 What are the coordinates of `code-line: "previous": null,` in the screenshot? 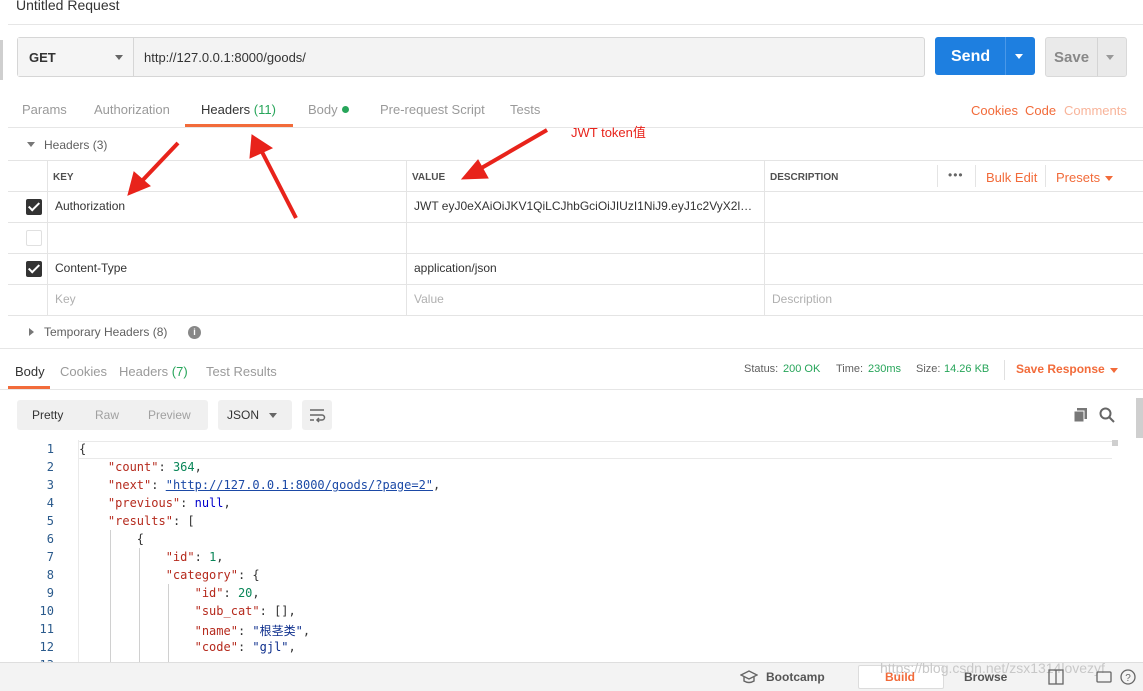 It's located at (169, 503).